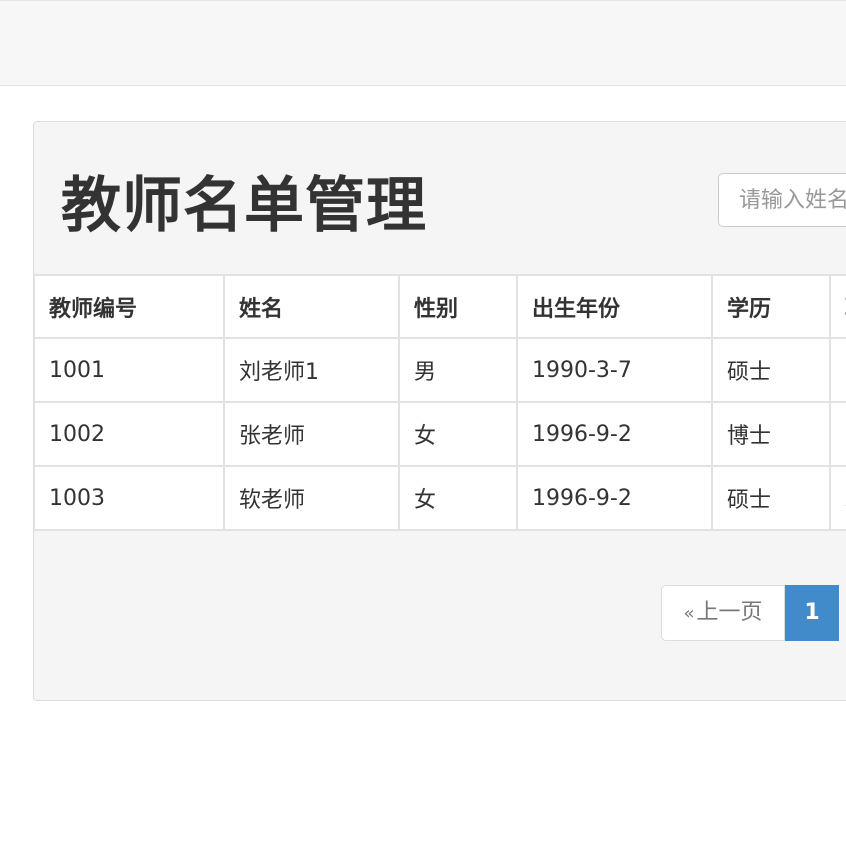 This screenshot has width=846, height=846. I want to click on column-header-gender: 性别, so click(458, 306).